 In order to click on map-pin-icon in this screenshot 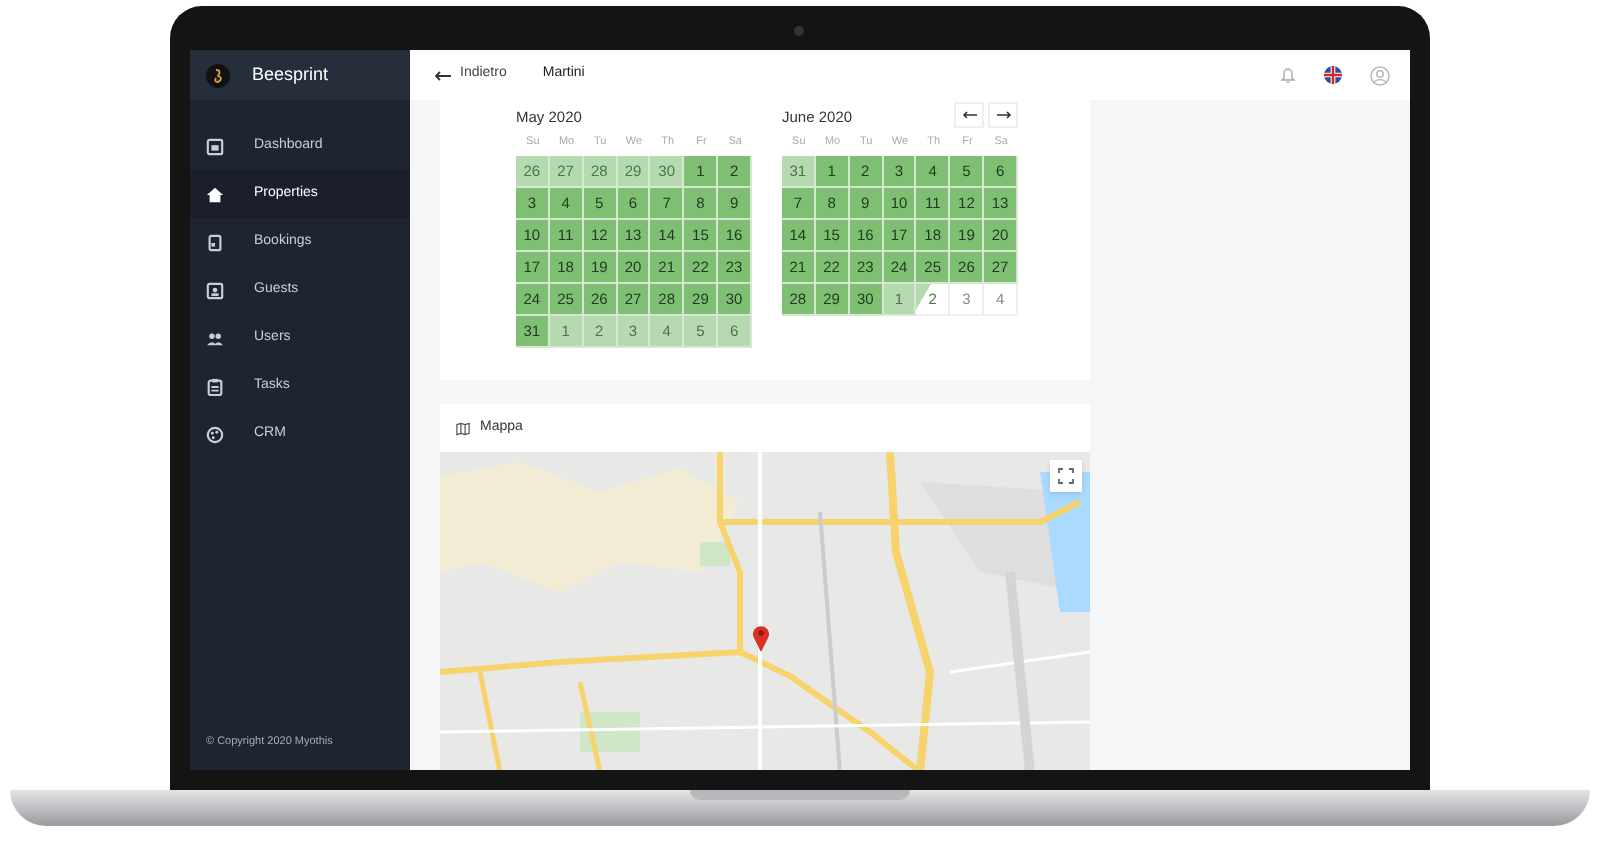, I will do `click(761, 638)`.